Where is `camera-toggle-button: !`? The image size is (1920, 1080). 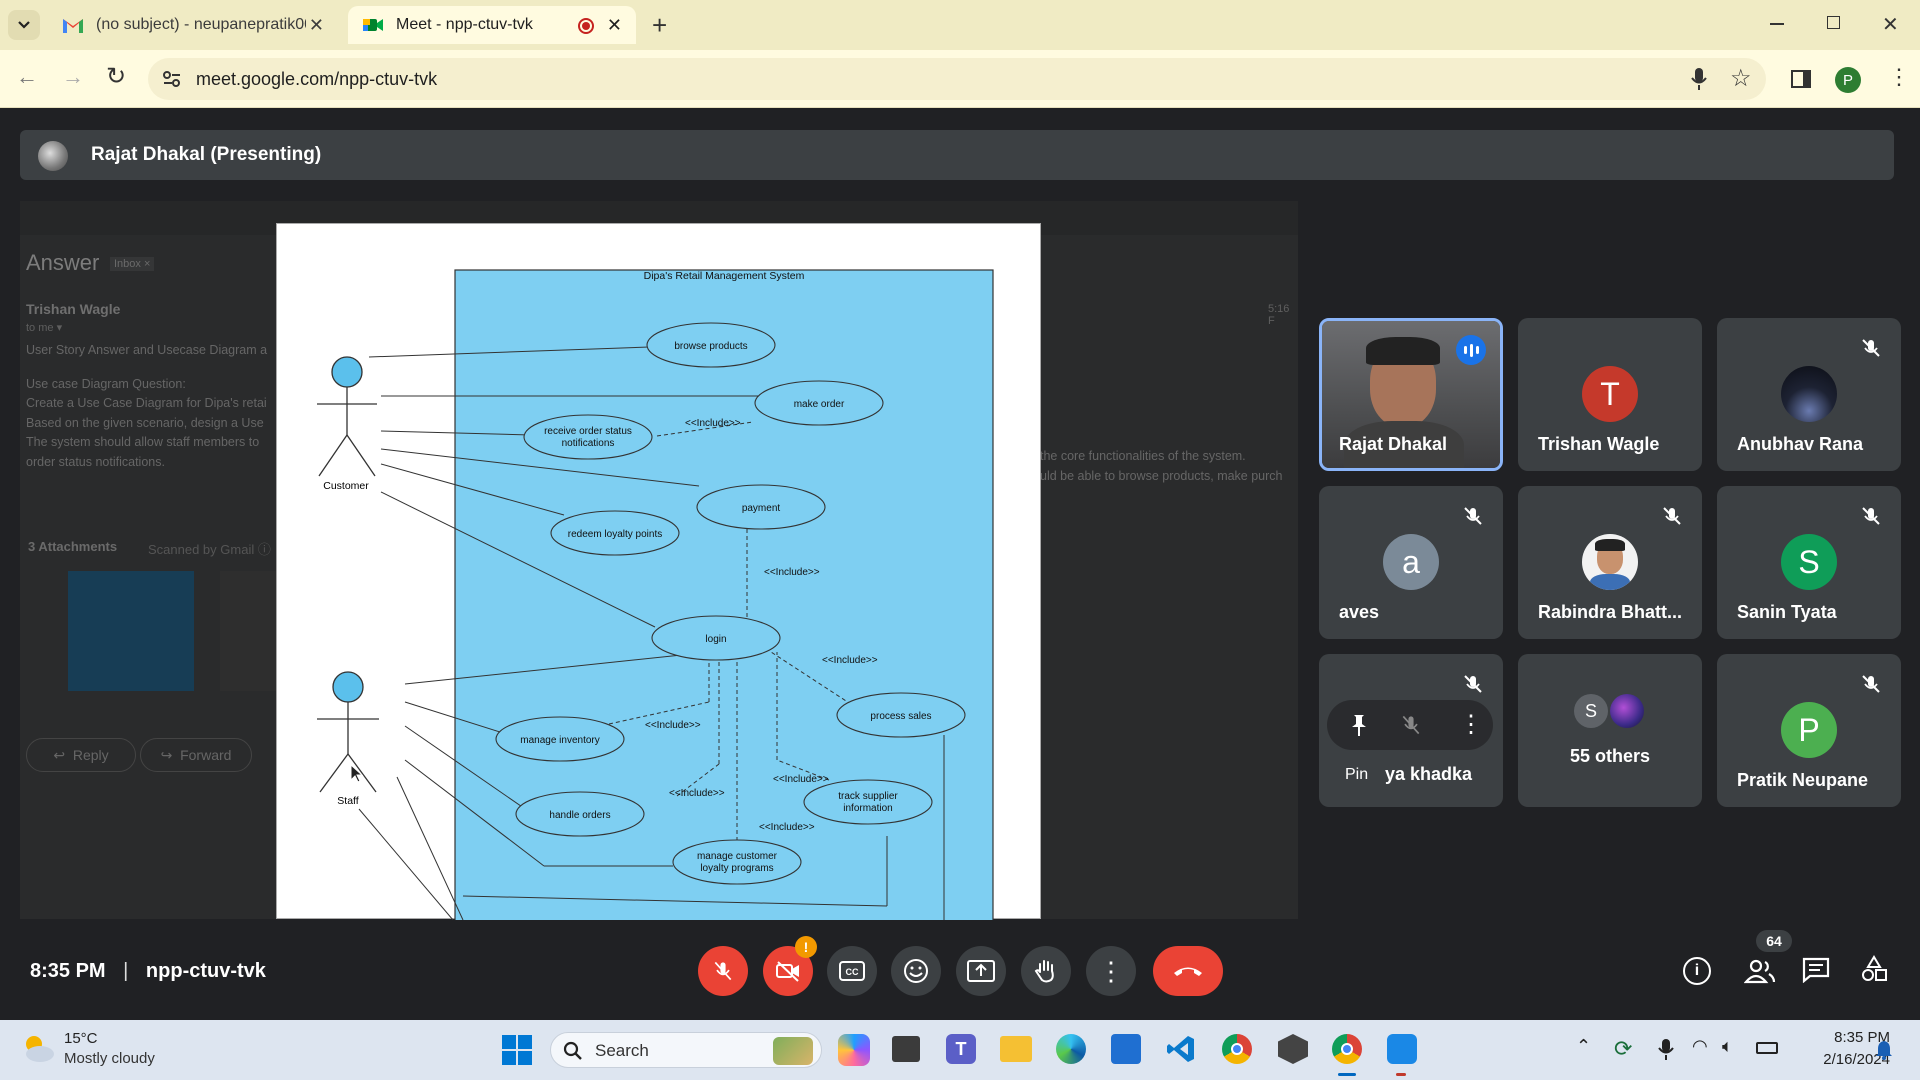
camera-toggle-button: ! is located at coordinates (790, 966).